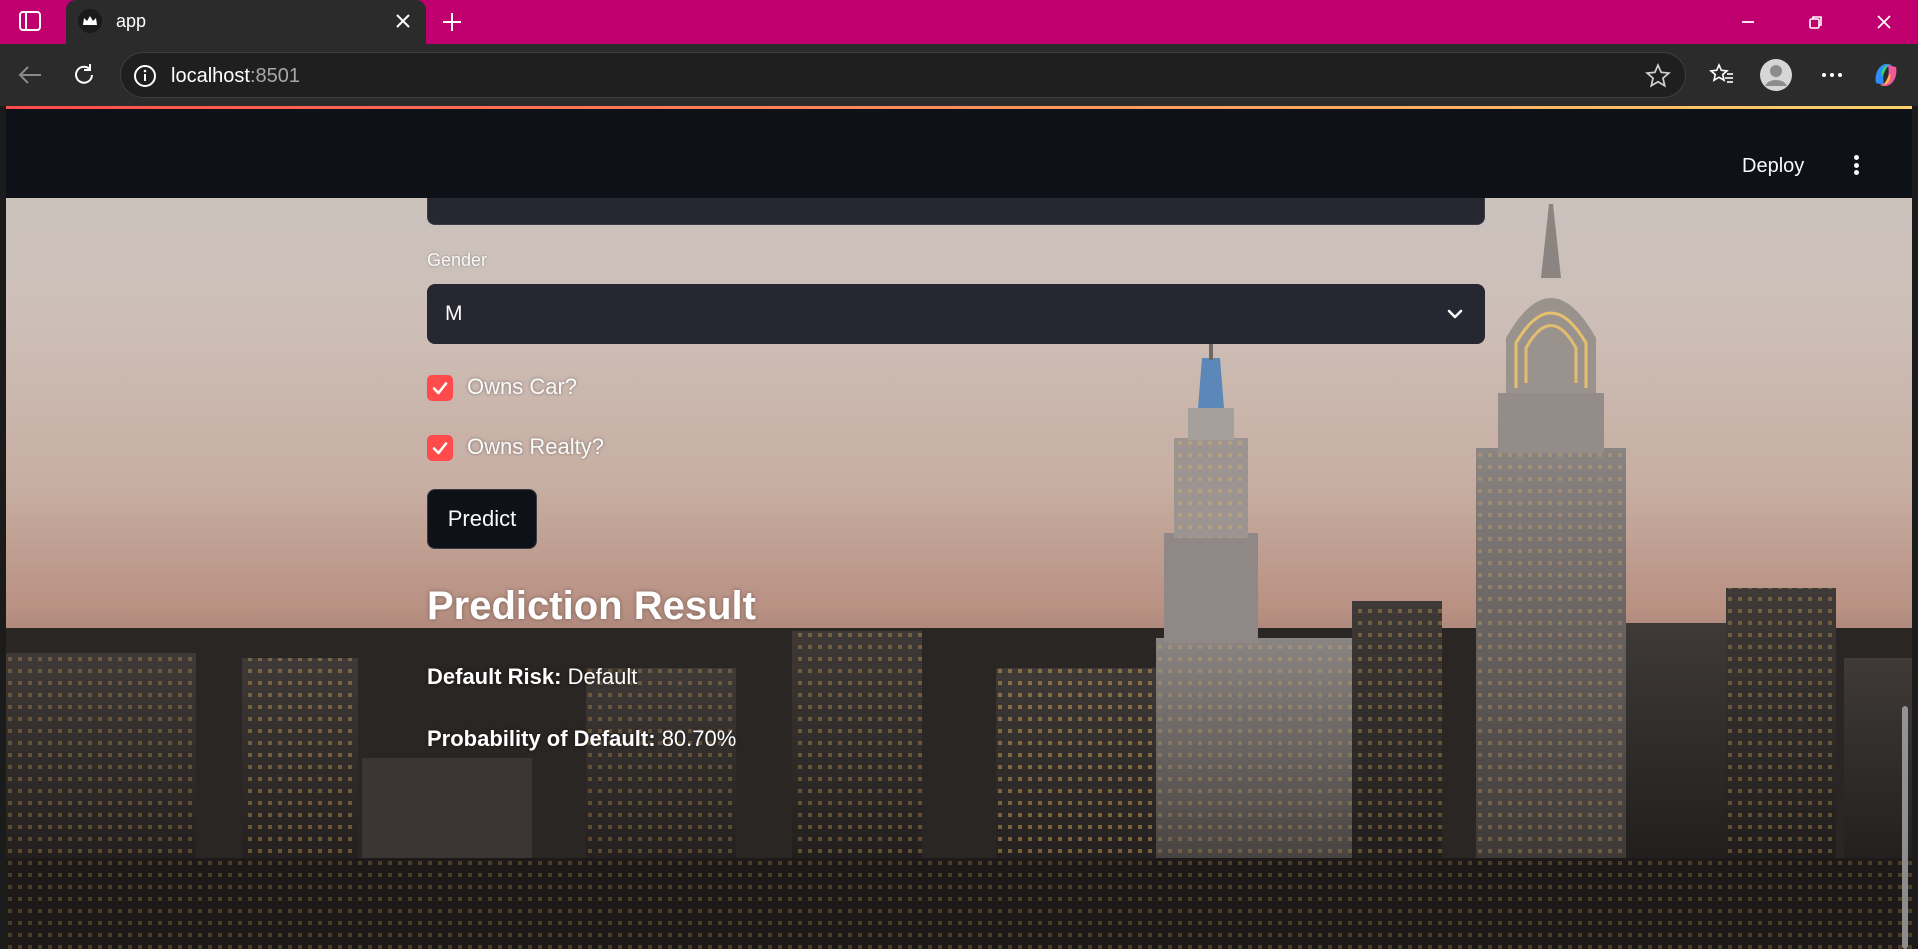 The image size is (1918, 949). I want to click on owns-realty-label: Owns Realty?, so click(535, 447).